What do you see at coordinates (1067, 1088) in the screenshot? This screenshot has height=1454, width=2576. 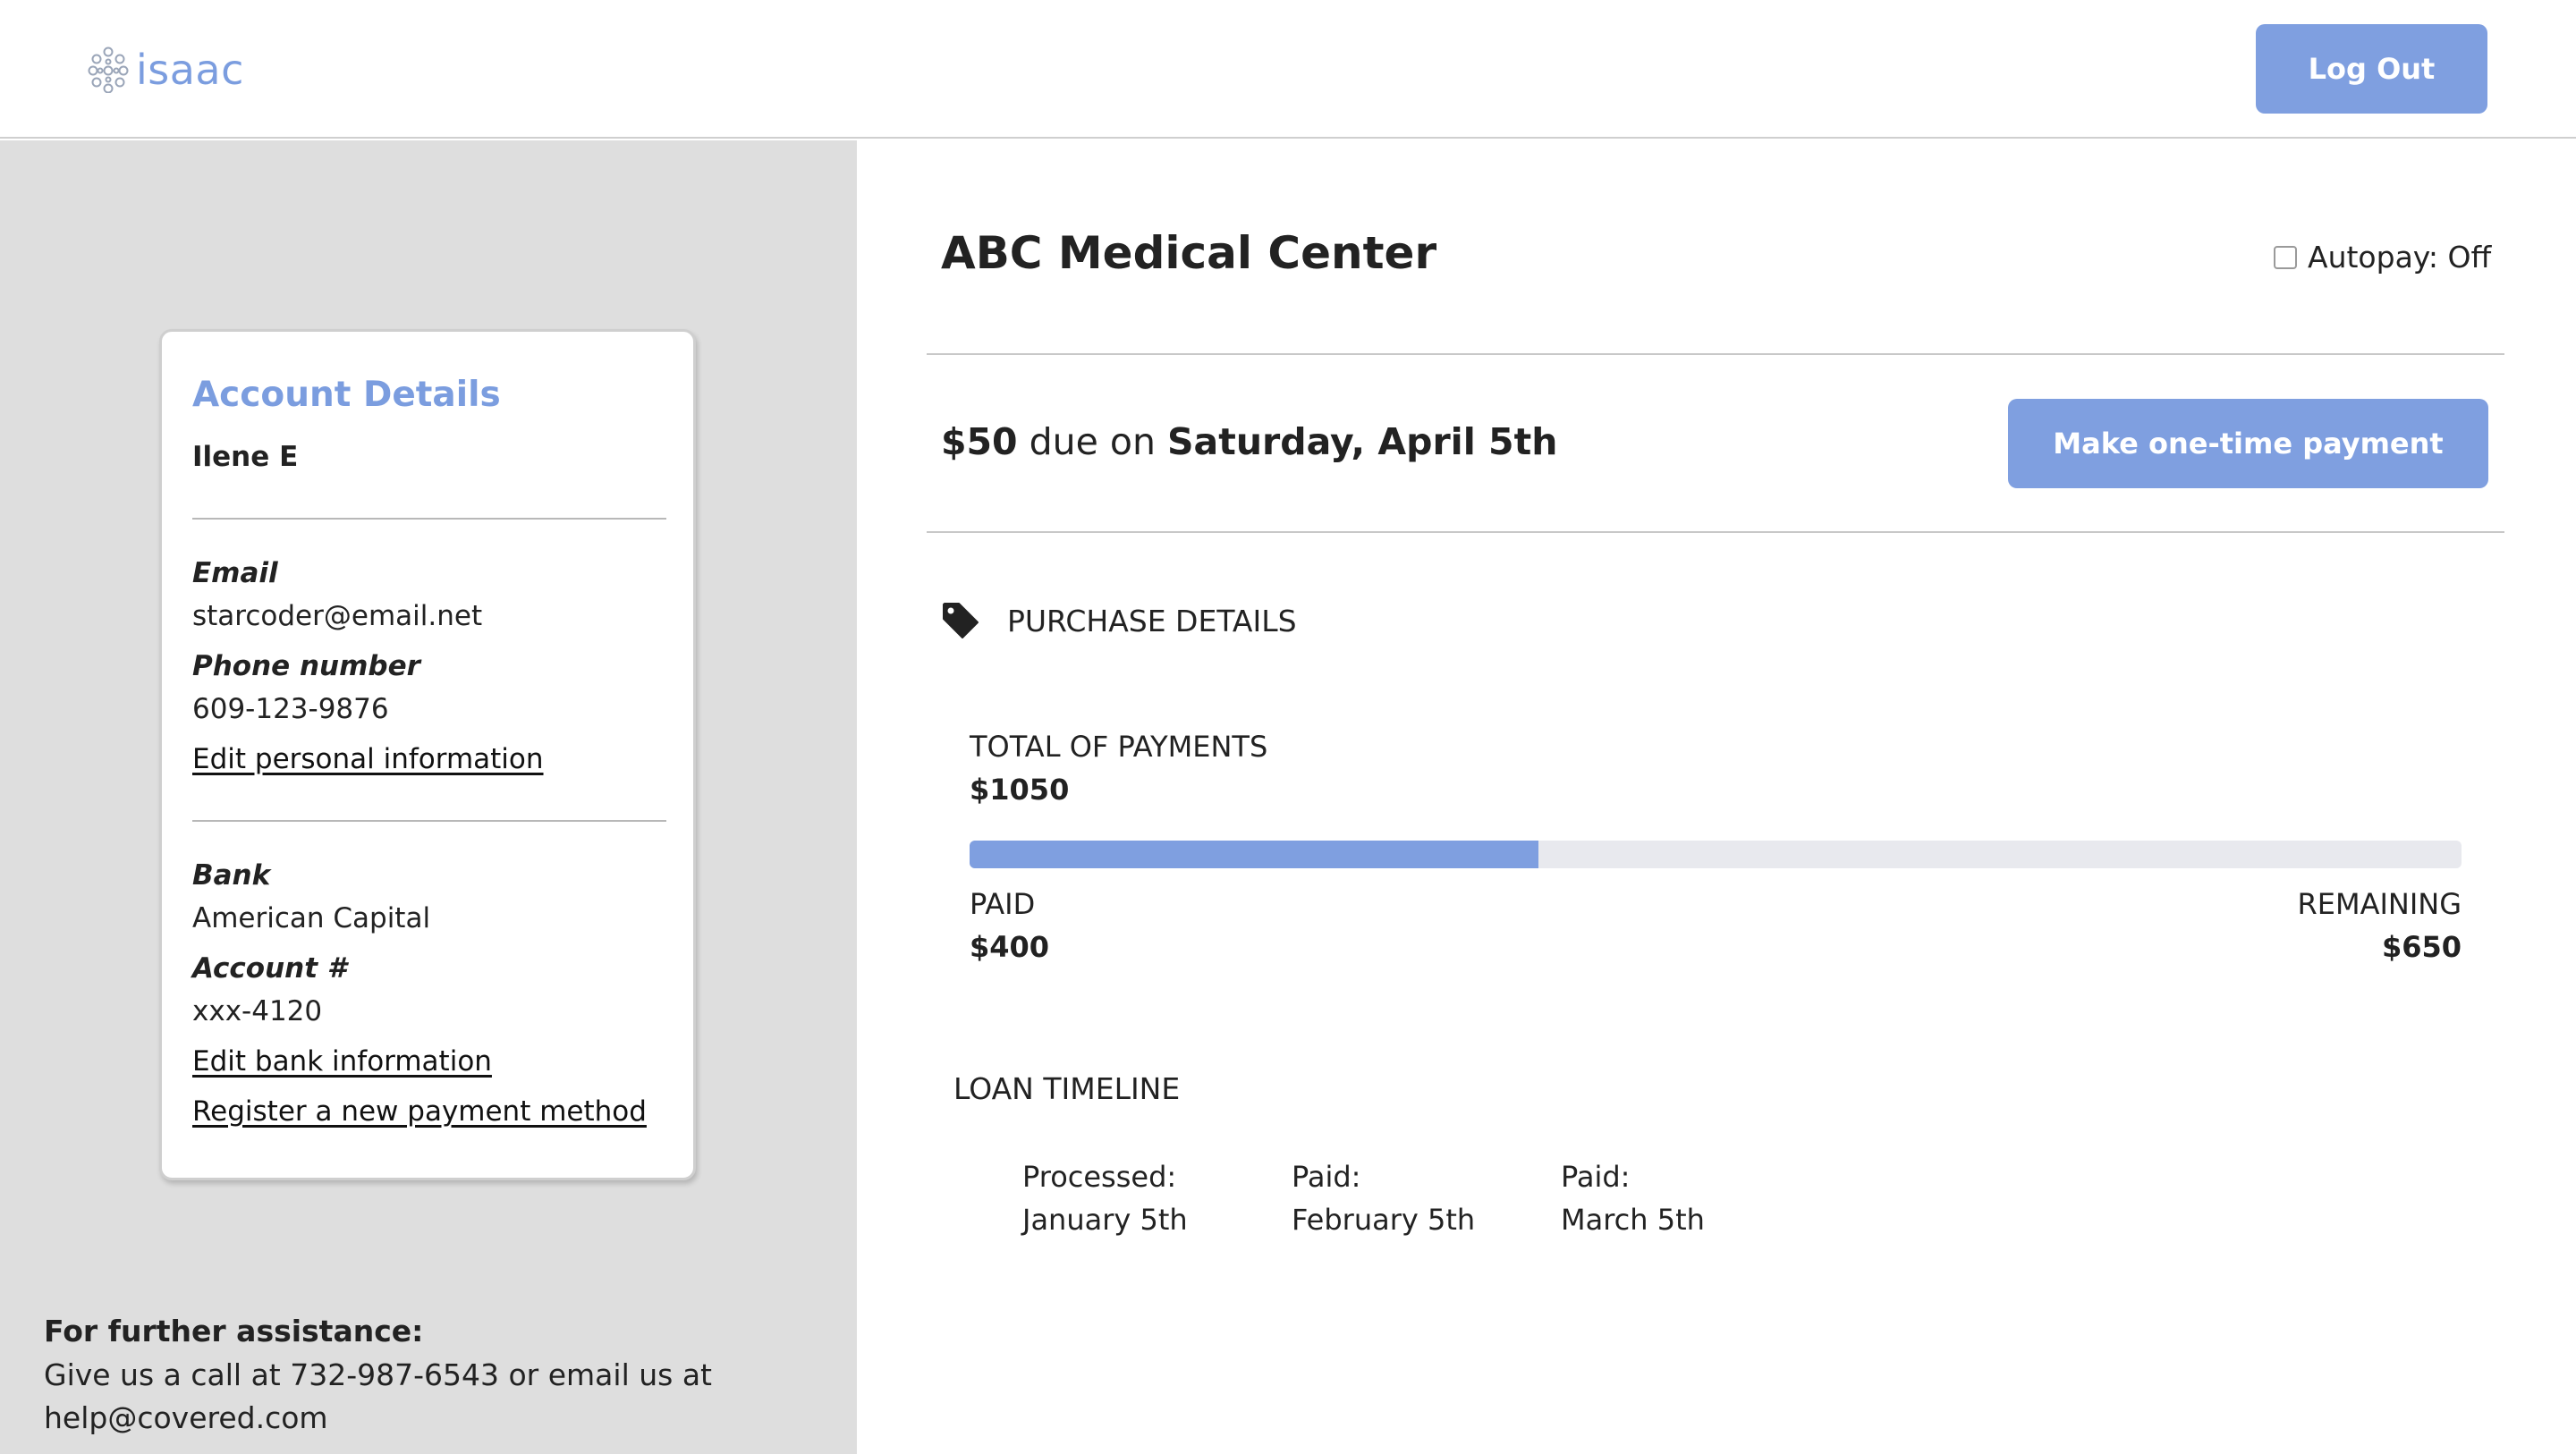 I see `loan-timeline-label: LOAN TIMELINE` at bounding box center [1067, 1088].